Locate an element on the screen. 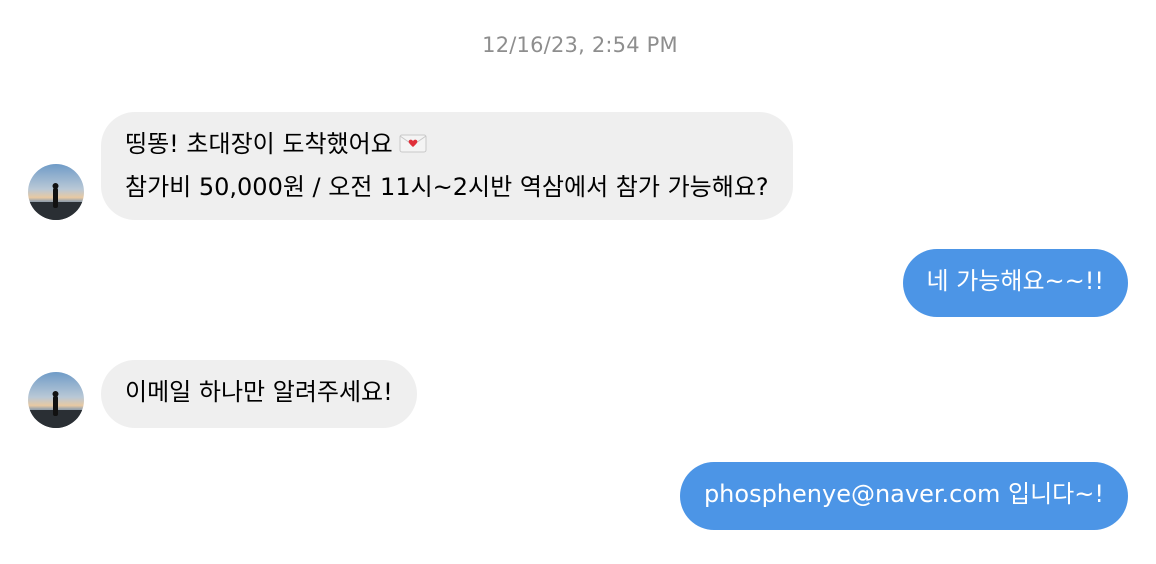 The width and height of the screenshot is (1156, 564). message-text: 네 가능해요~~!! is located at coordinates (1015, 281).